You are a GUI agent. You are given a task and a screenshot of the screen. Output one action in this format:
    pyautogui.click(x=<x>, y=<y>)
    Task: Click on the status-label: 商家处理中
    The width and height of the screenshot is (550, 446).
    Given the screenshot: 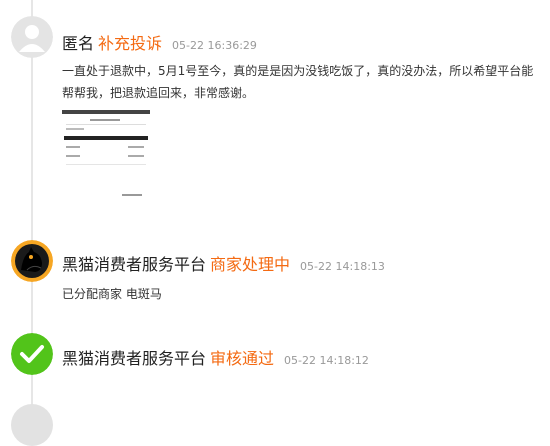 What is the action you would take?
    pyautogui.click(x=250, y=264)
    